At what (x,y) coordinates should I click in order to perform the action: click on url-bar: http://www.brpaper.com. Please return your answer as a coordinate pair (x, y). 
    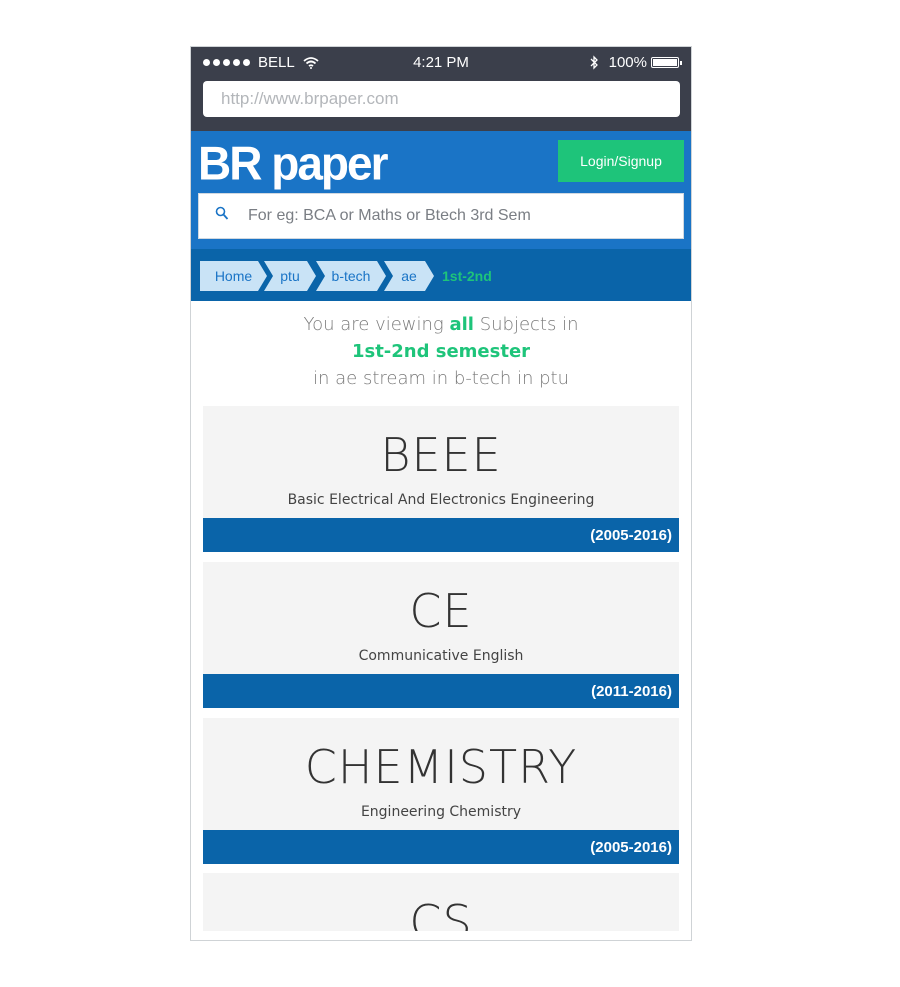
    Looking at the image, I should click on (441, 99).